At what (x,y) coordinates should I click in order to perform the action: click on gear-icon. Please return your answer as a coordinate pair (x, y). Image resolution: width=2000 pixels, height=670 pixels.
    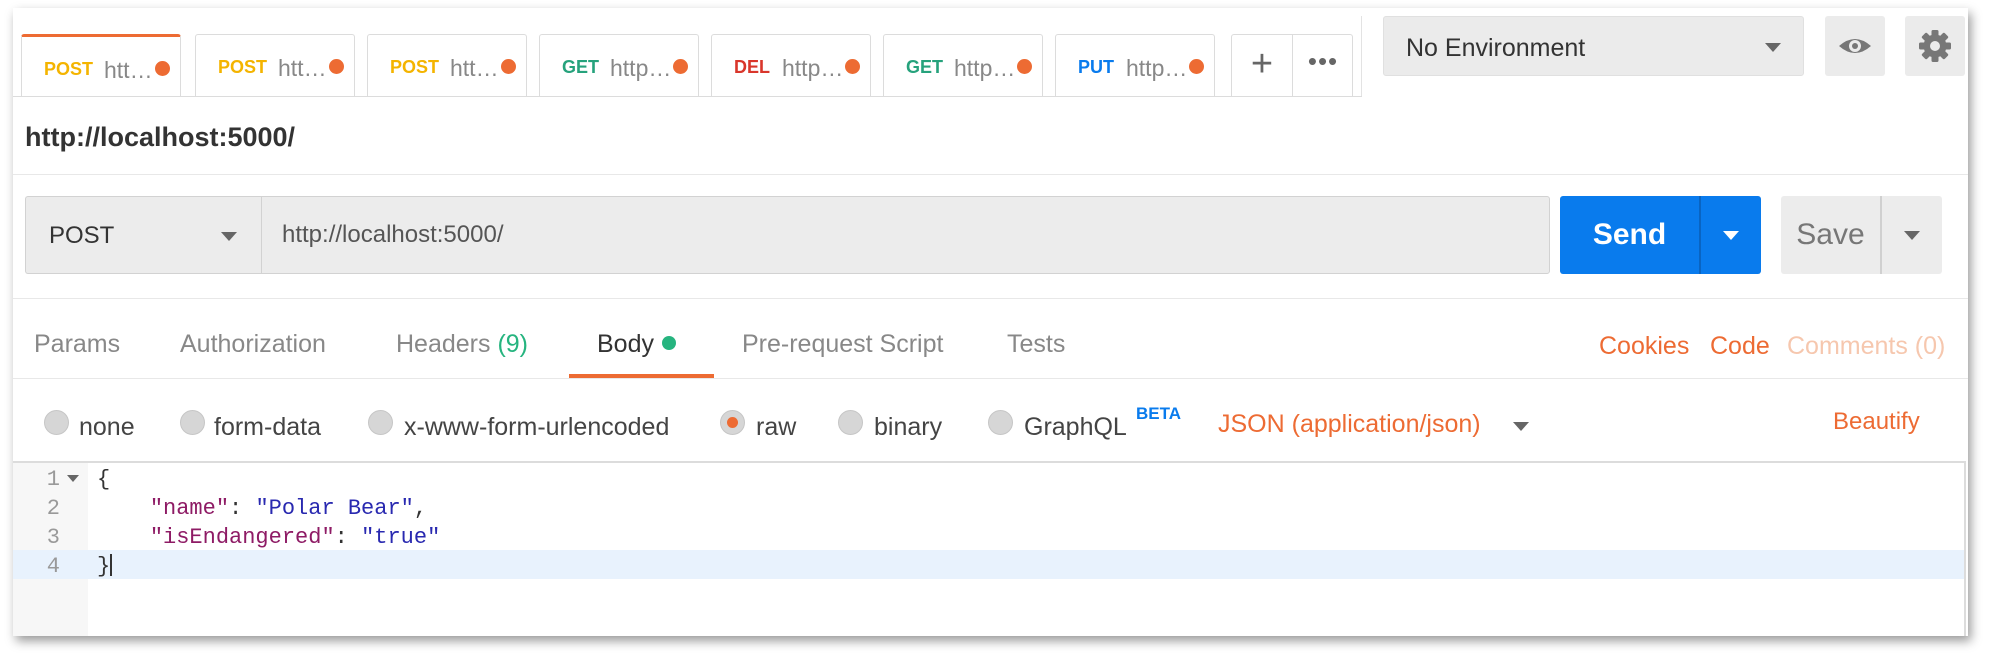
    Looking at the image, I should click on (1935, 46).